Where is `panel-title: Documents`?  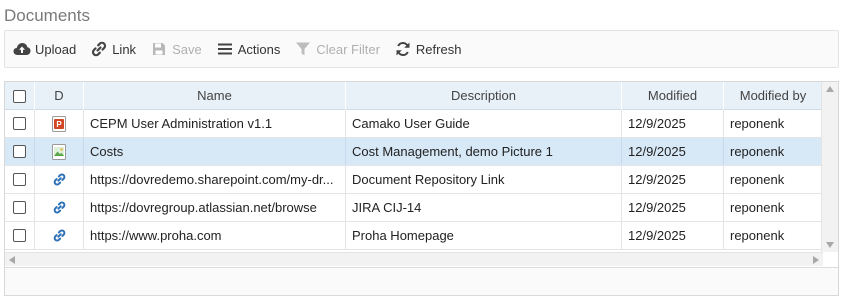
panel-title: Documents is located at coordinates (47, 15).